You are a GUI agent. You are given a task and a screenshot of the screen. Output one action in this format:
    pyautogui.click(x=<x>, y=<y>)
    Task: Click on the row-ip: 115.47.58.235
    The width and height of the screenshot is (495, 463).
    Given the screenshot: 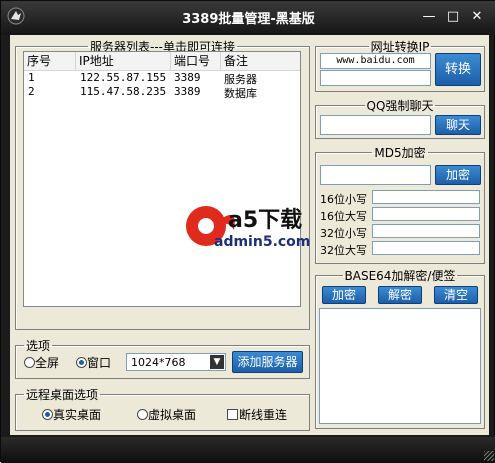 What is the action you would take?
    pyautogui.click(x=123, y=91)
    